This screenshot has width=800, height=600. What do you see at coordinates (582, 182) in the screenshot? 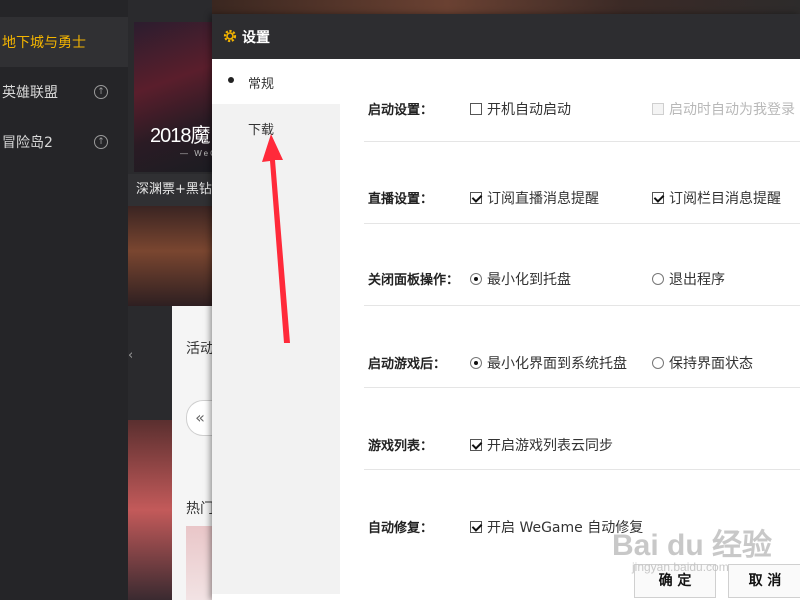
I see `settings-row-live: 直播设置： 订阅直播消息提醒 订阅栏目消息提醒` at bounding box center [582, 182].